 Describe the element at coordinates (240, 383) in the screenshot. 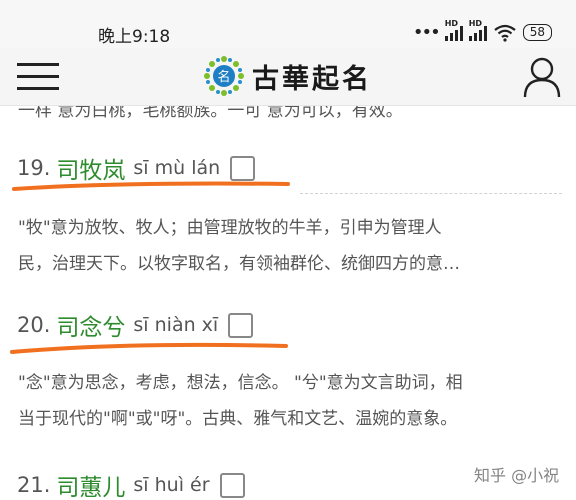

I see `description-line: "念"意为思念，考虑，想法，信念。 "兮"意为文言助词，相` at that location.